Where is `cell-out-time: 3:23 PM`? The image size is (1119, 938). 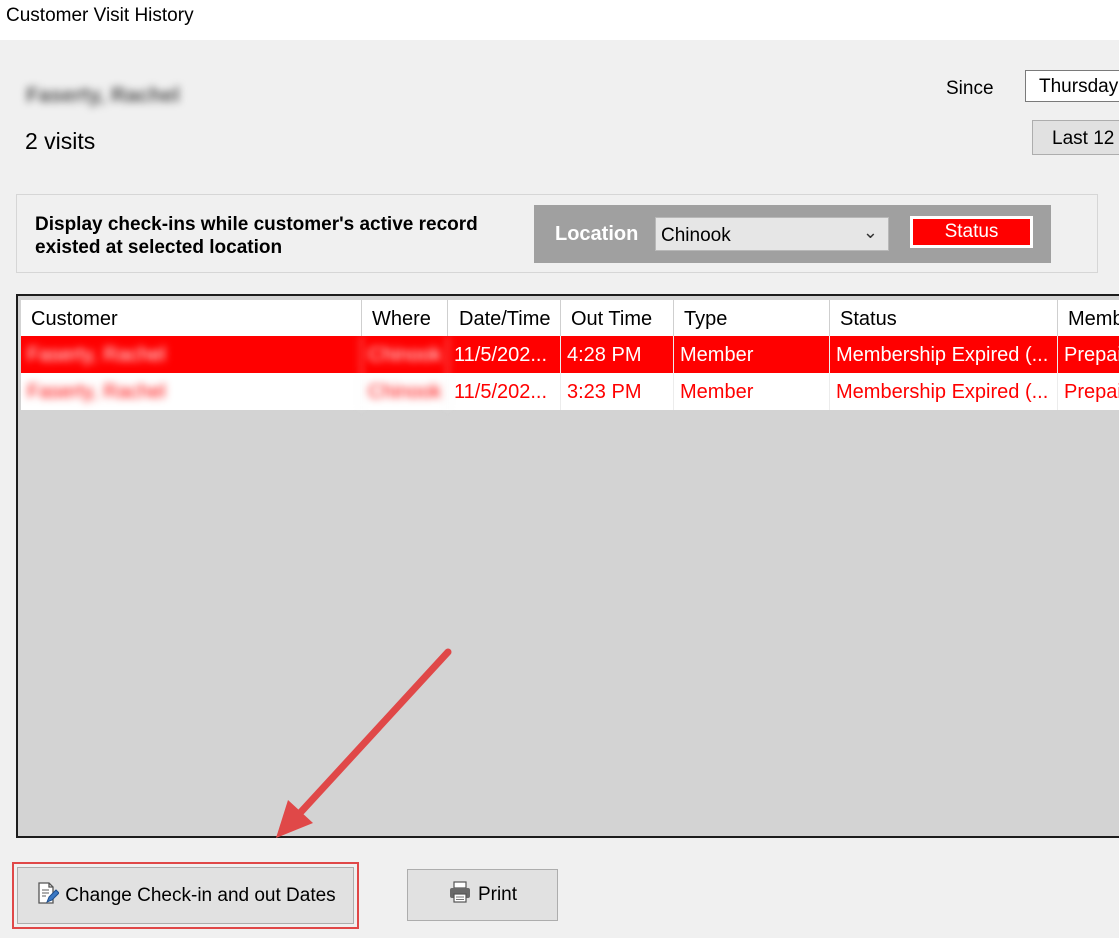 cell-out-time: 3:23 PM is located at coordinates (617, 391).